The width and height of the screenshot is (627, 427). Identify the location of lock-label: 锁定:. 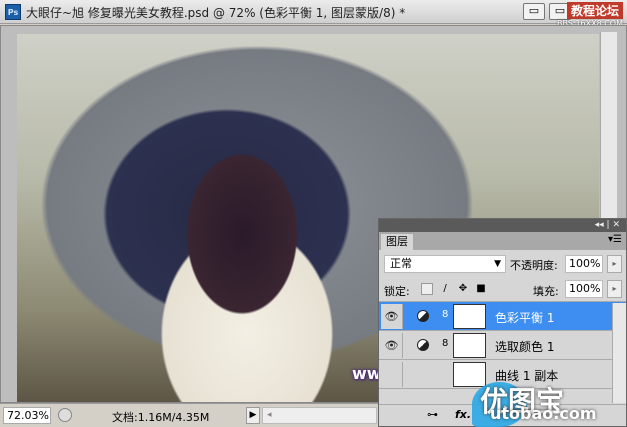
(397, 291).